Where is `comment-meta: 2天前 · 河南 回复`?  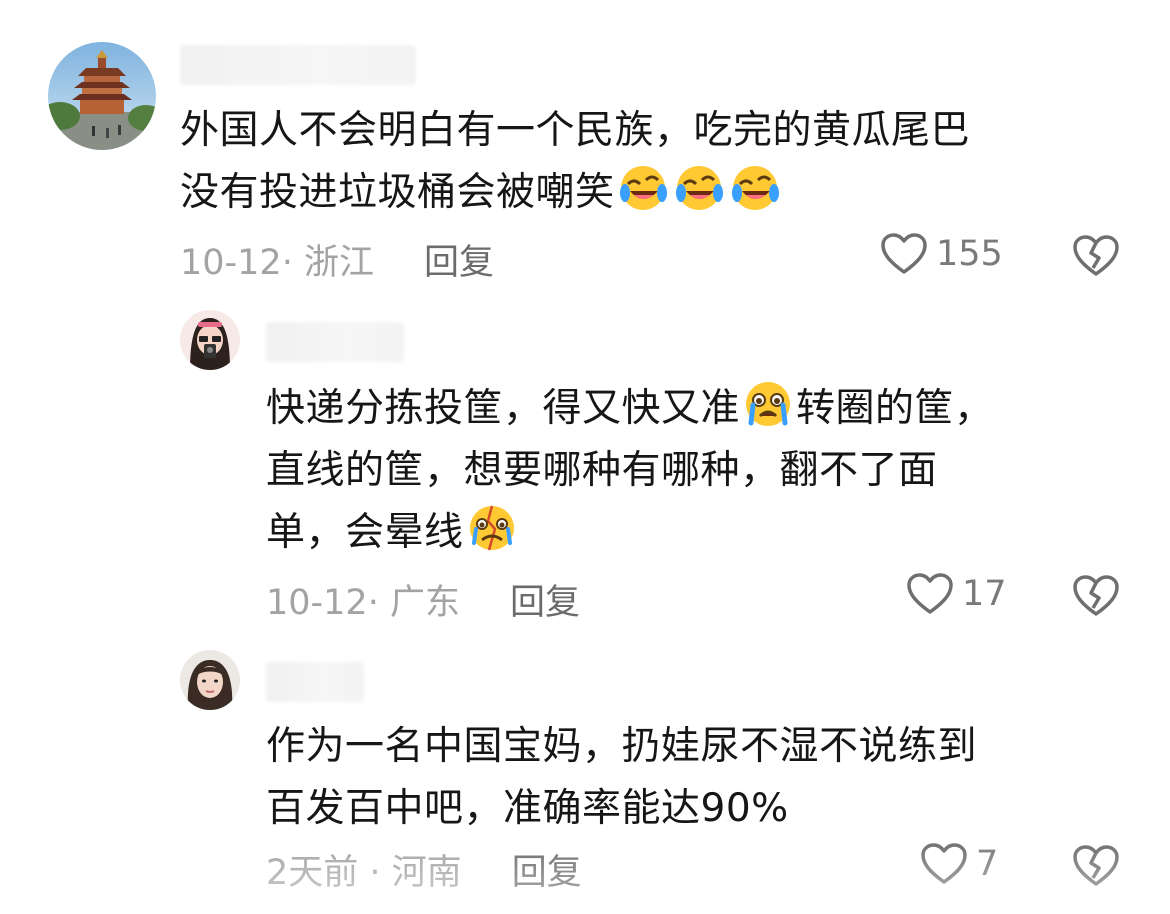 comment-meta: 2天前 · 河南 回复 is located at coordinates (424, 869).